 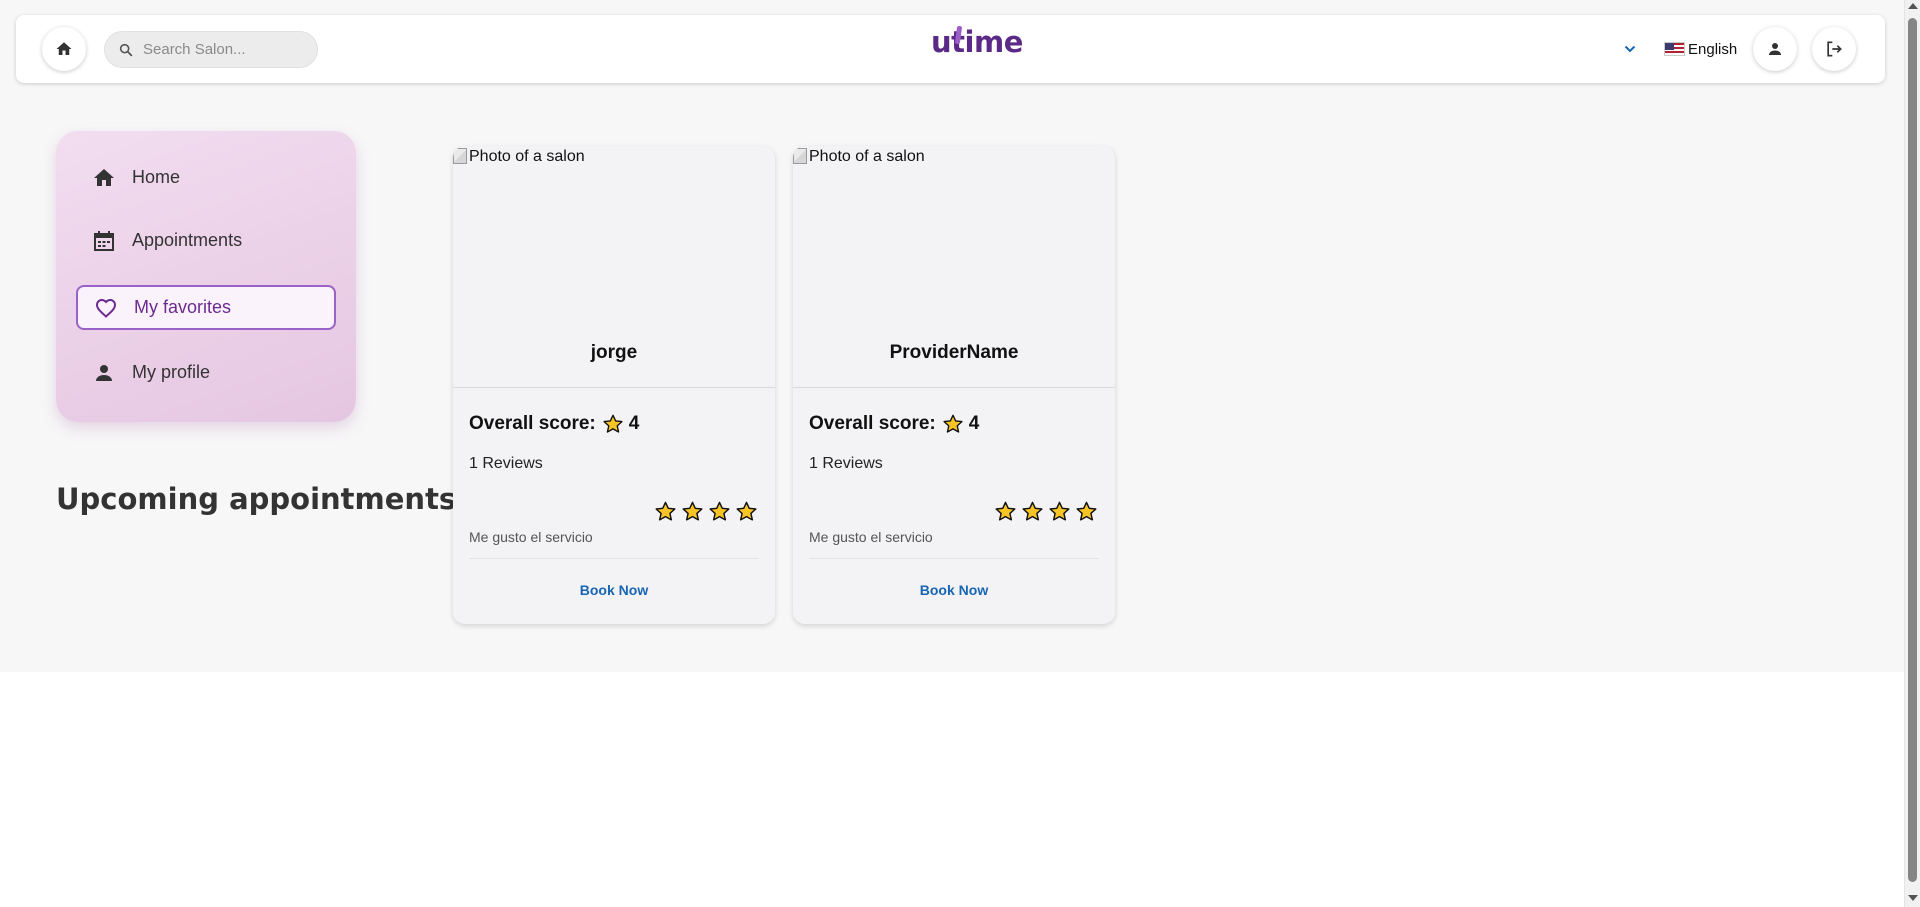 What do you see at coordinates (183, 307) in the screenshot?
I see `sidebar-item-label: My favorites` at bounding box center [183, 307].